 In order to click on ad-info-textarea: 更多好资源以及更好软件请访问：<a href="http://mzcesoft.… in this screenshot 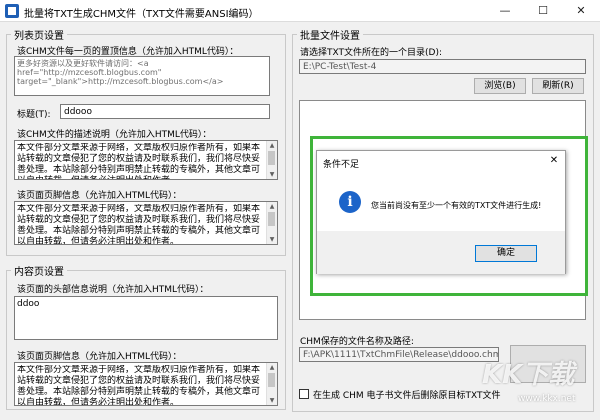, I will do `click(142, 76)`.